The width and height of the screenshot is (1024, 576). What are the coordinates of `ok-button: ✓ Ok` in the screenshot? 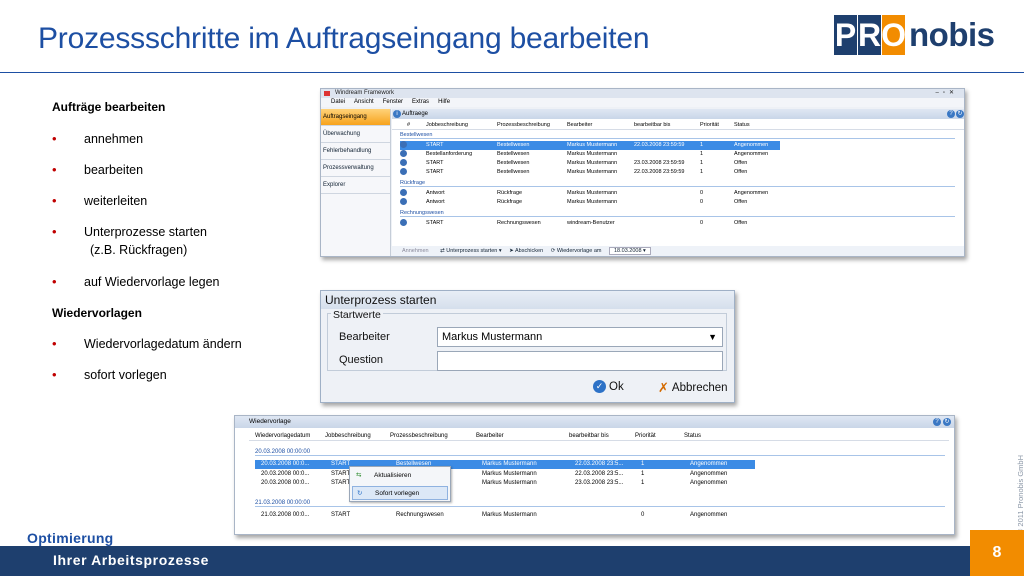 It's located at (608, 386).